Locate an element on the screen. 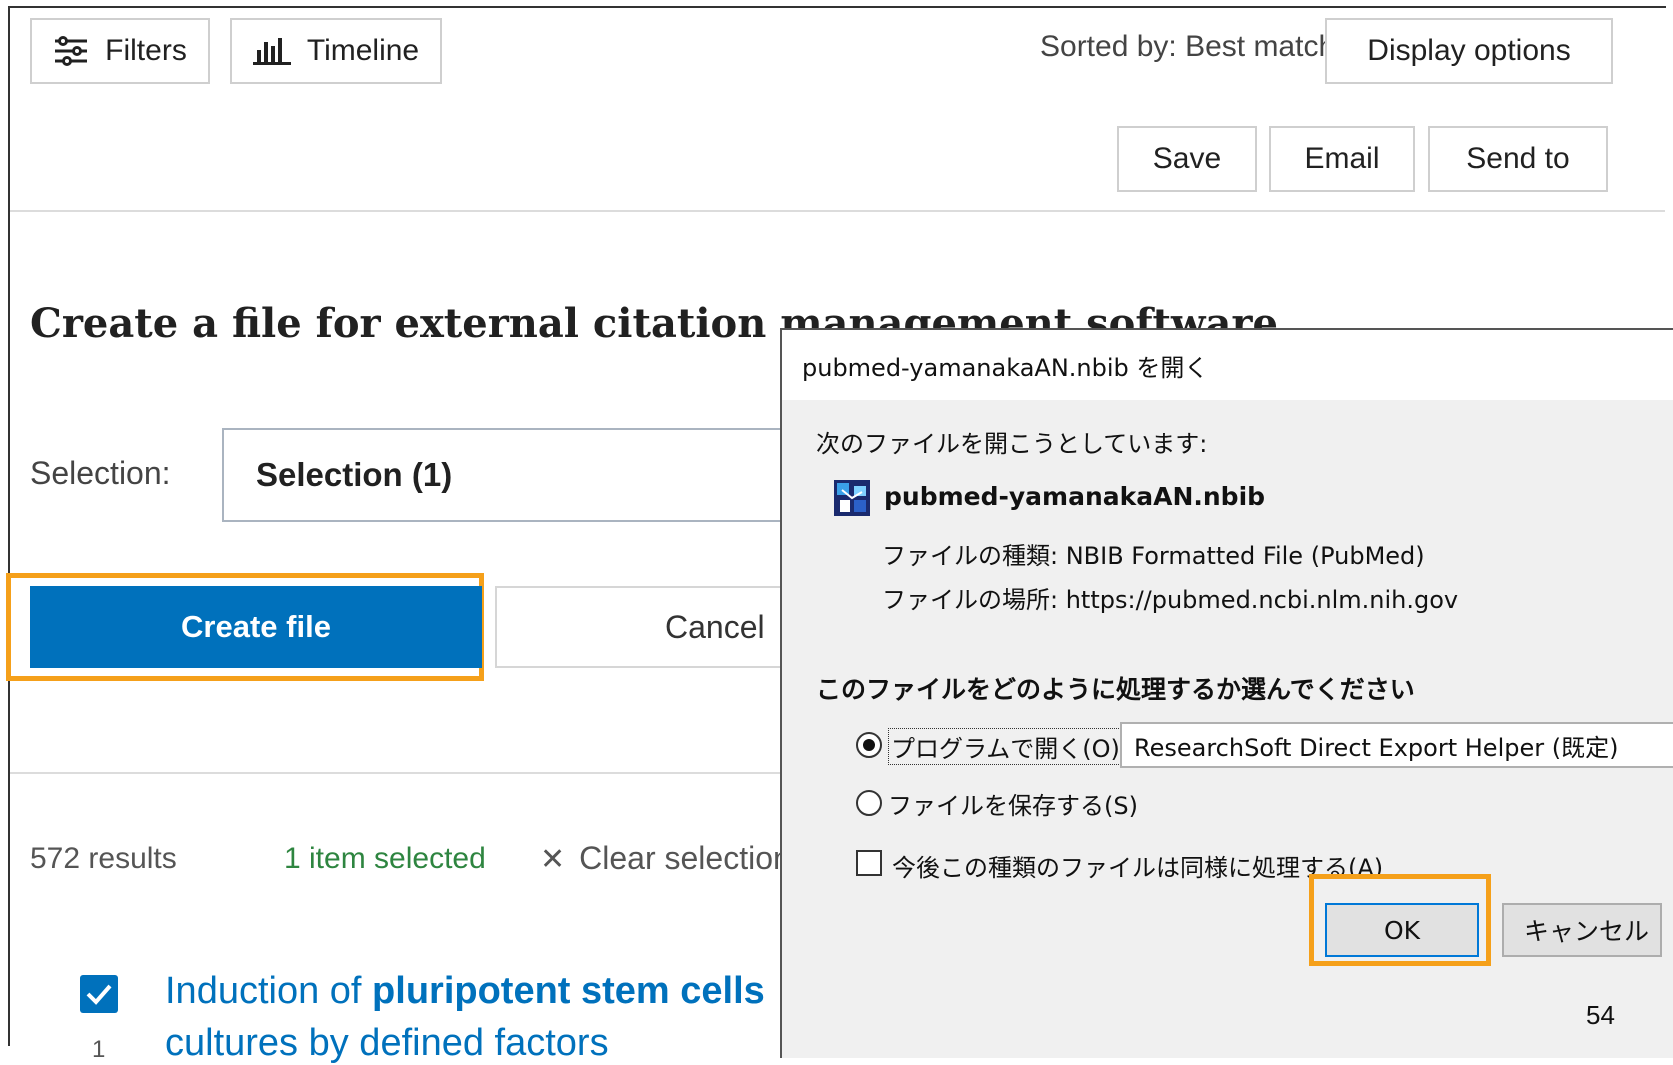 This screenshot has height=1065, width=1673. cancel-button: Cancel is located at coordinates (640, 627).